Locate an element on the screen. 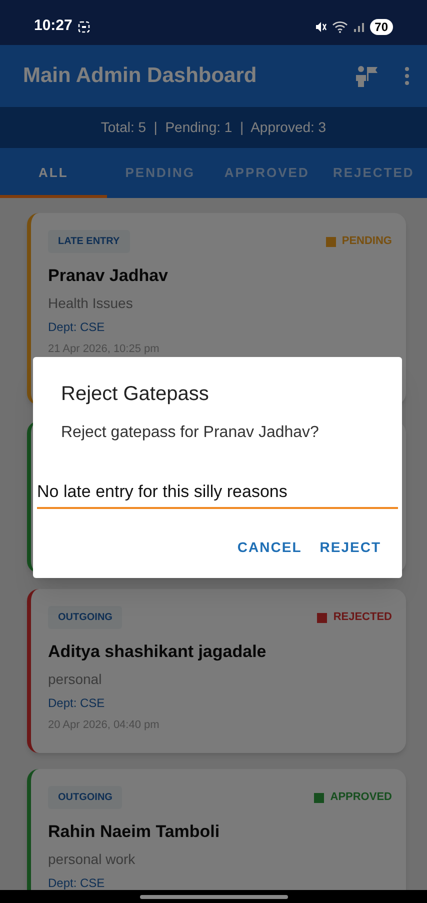  more-options-icon is located at coordinates (407, 76).